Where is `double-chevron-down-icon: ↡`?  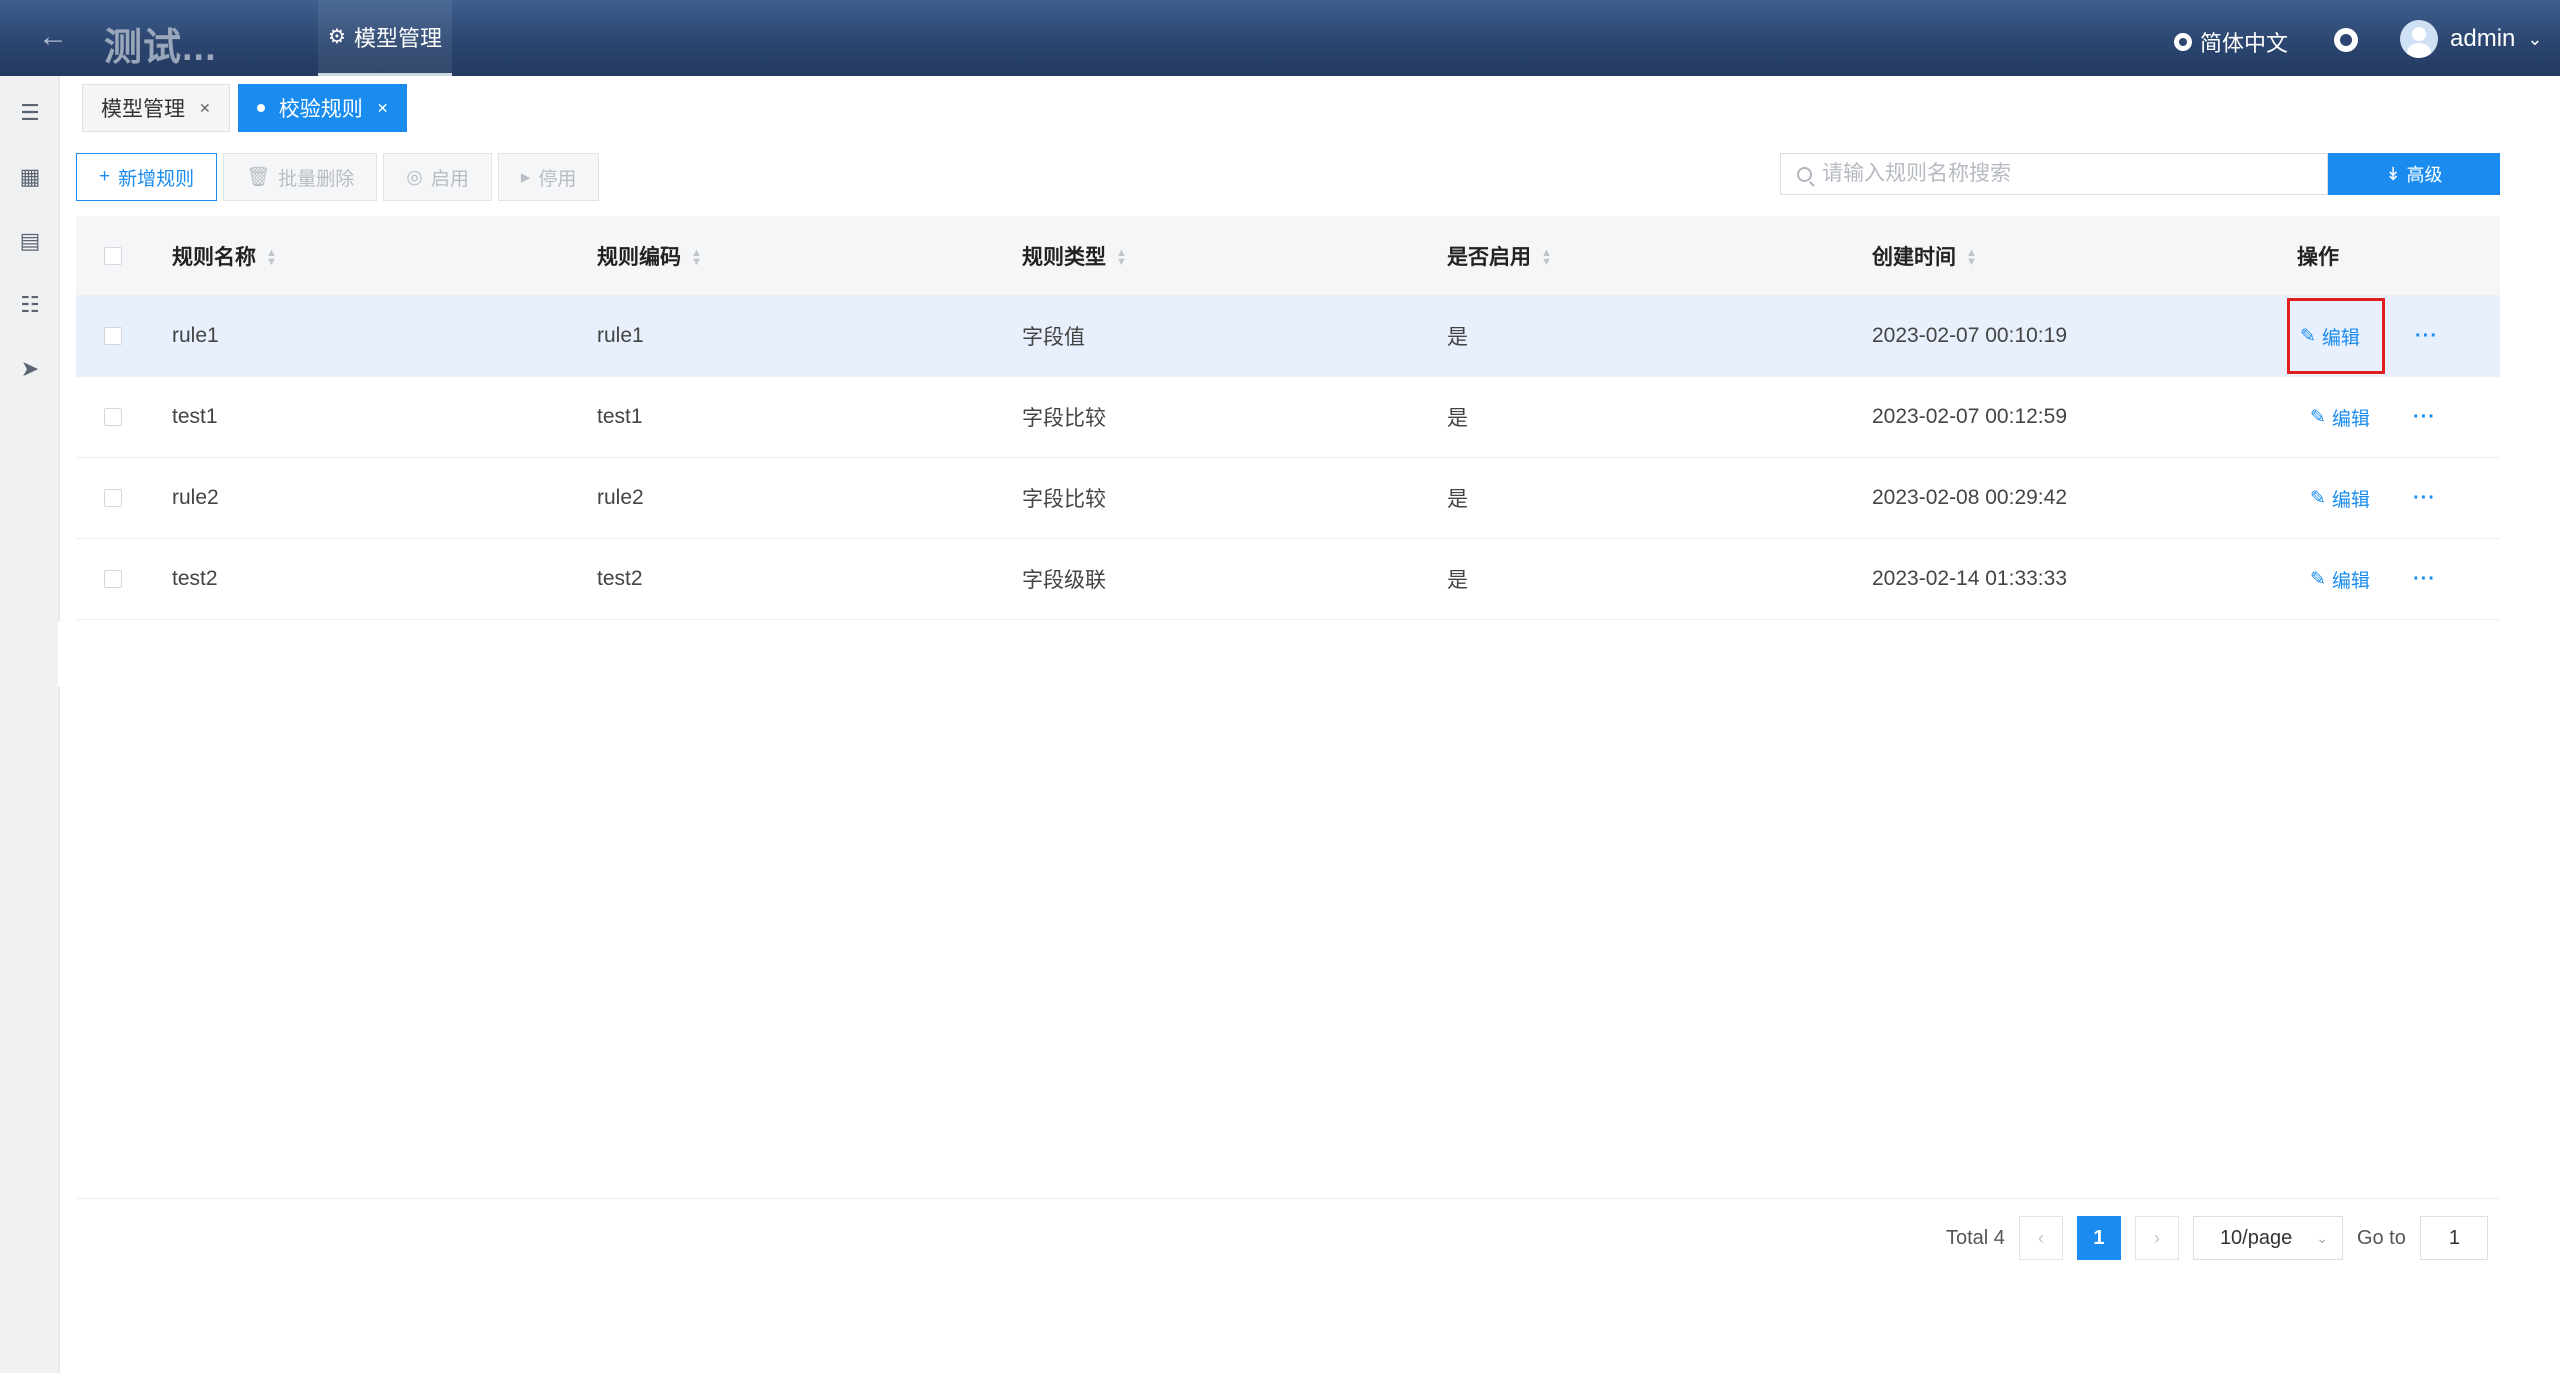
double-chevron-down-icon: ↡ is located at coordinates (2393, 173).